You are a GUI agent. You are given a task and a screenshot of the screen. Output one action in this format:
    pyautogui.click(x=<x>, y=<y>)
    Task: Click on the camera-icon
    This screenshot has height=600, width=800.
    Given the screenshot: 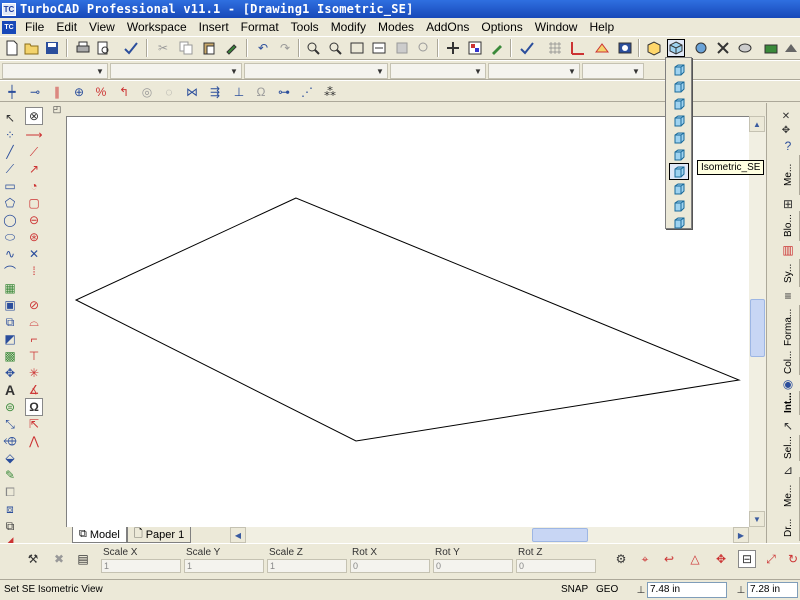 What is the action you would take?
    pyautogui.click(x=771, y=48)
    